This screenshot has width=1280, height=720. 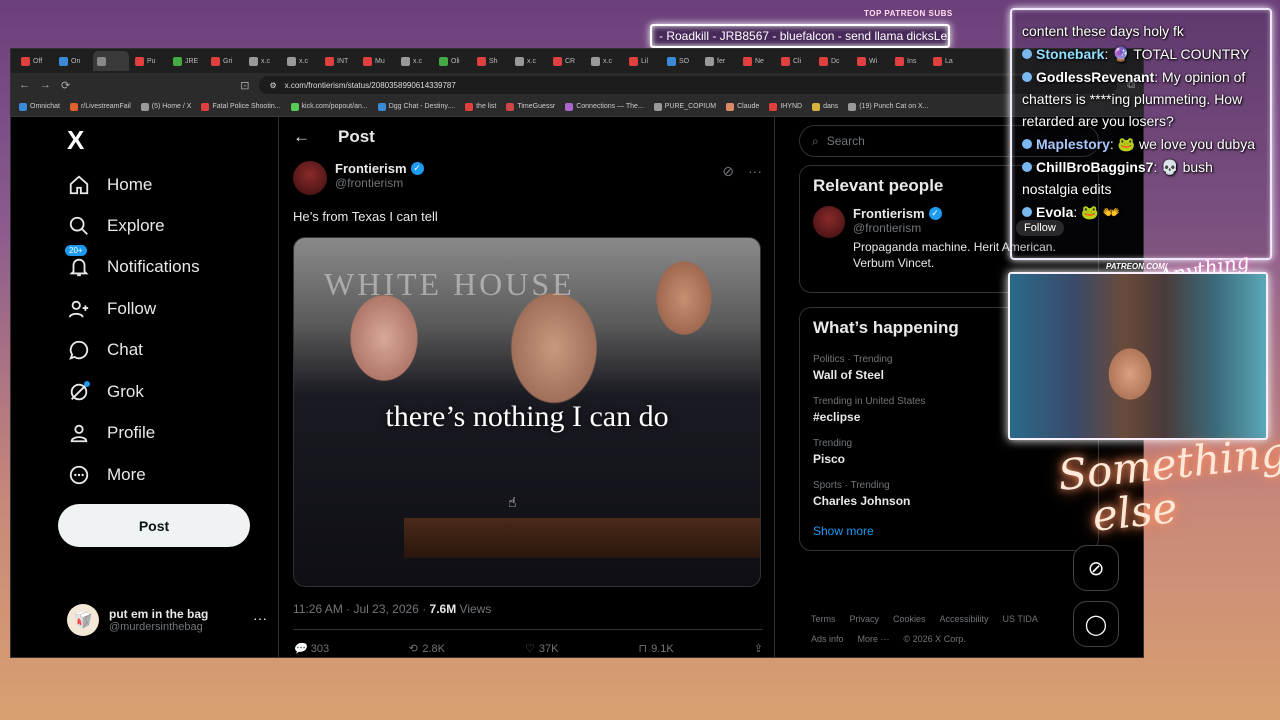 I want to click on nav-notifications: 20+ Notifications, so click(x=132, y=263).